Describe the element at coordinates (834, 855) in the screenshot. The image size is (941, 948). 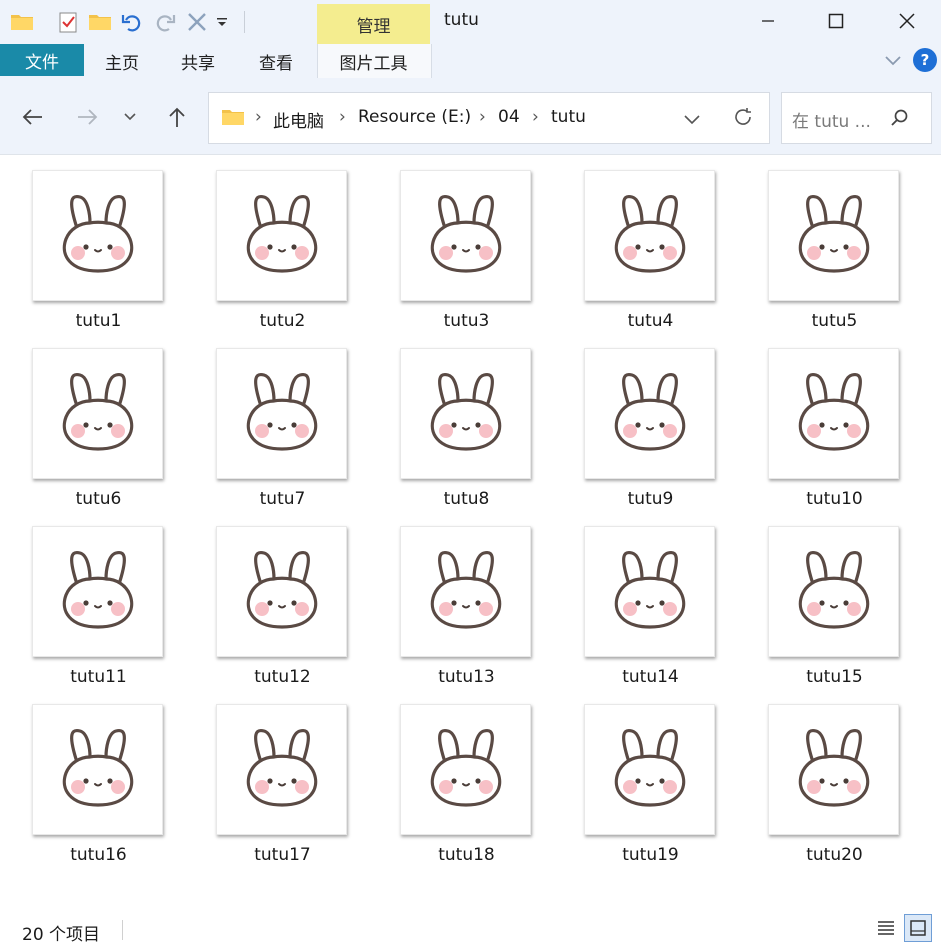
I see `file-name: tutu20` at that location.